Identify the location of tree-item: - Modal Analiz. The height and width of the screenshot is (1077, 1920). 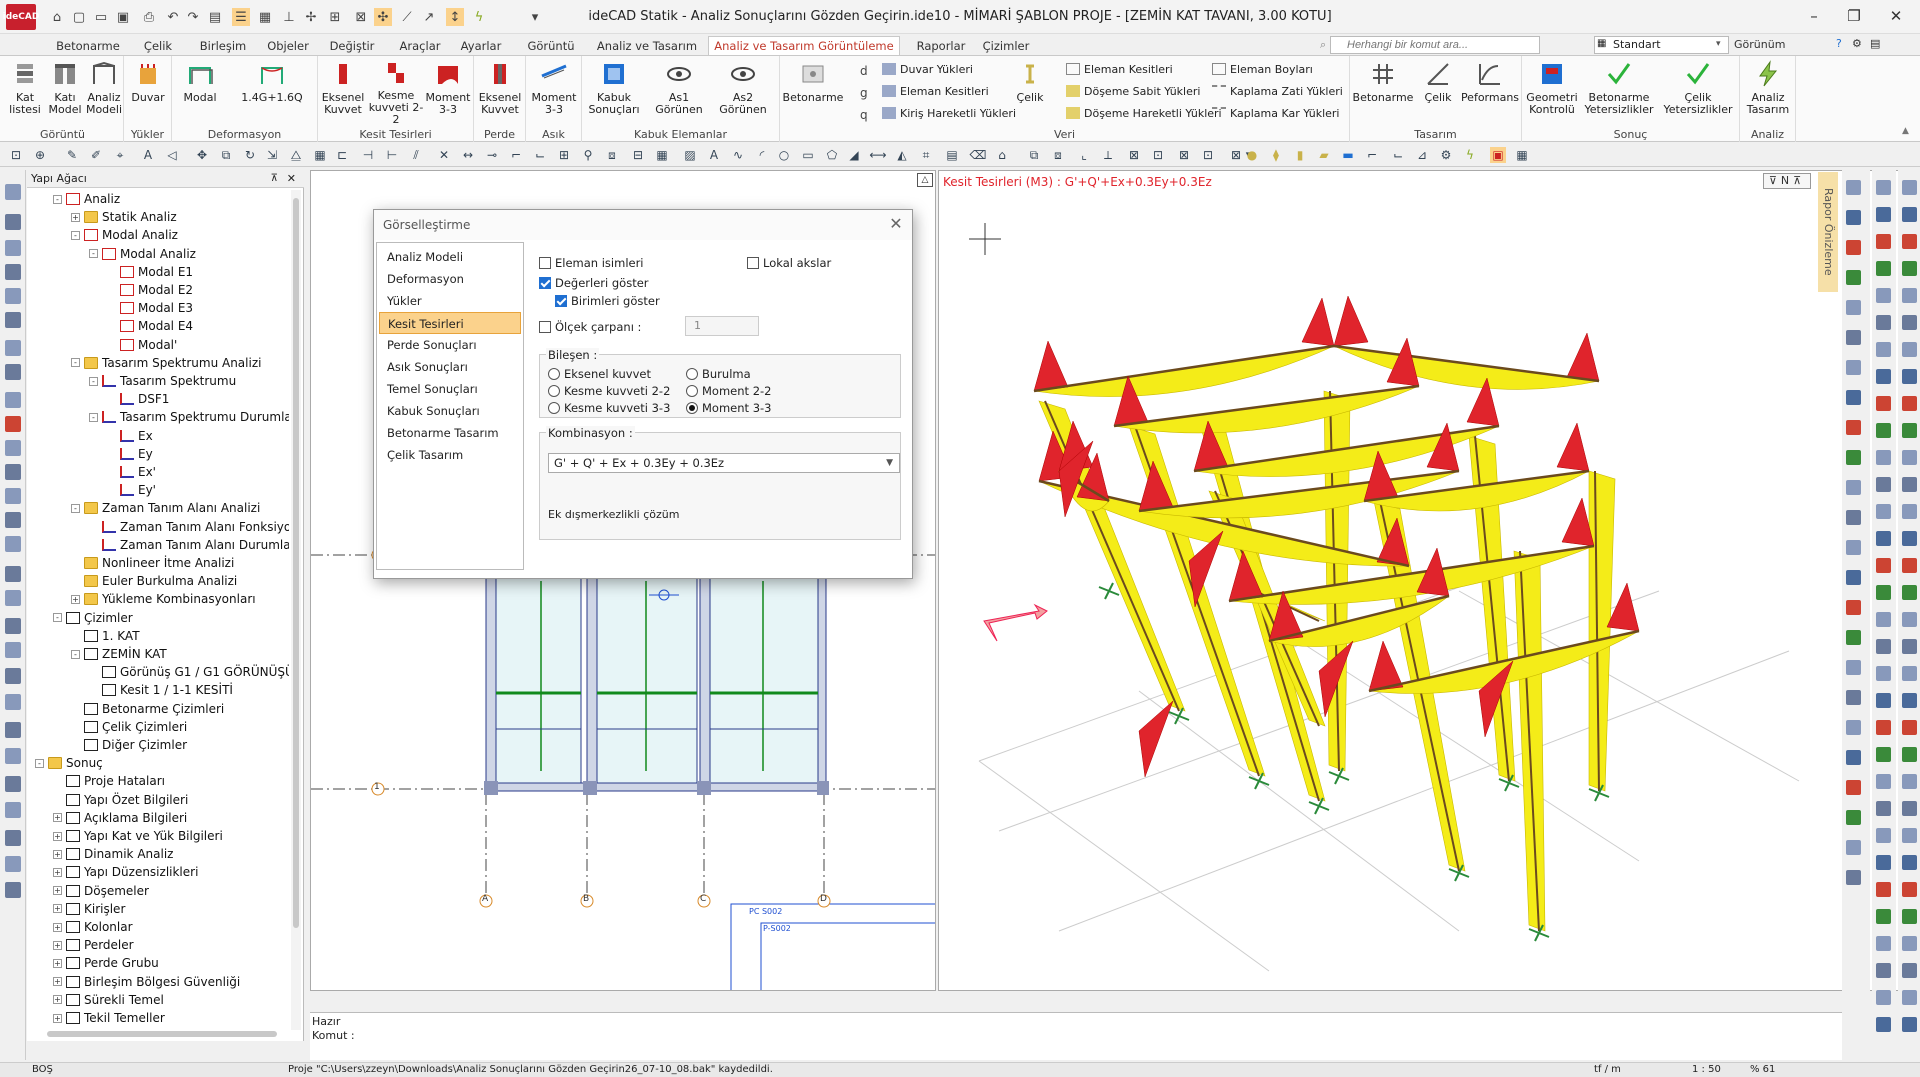
(142, 254).